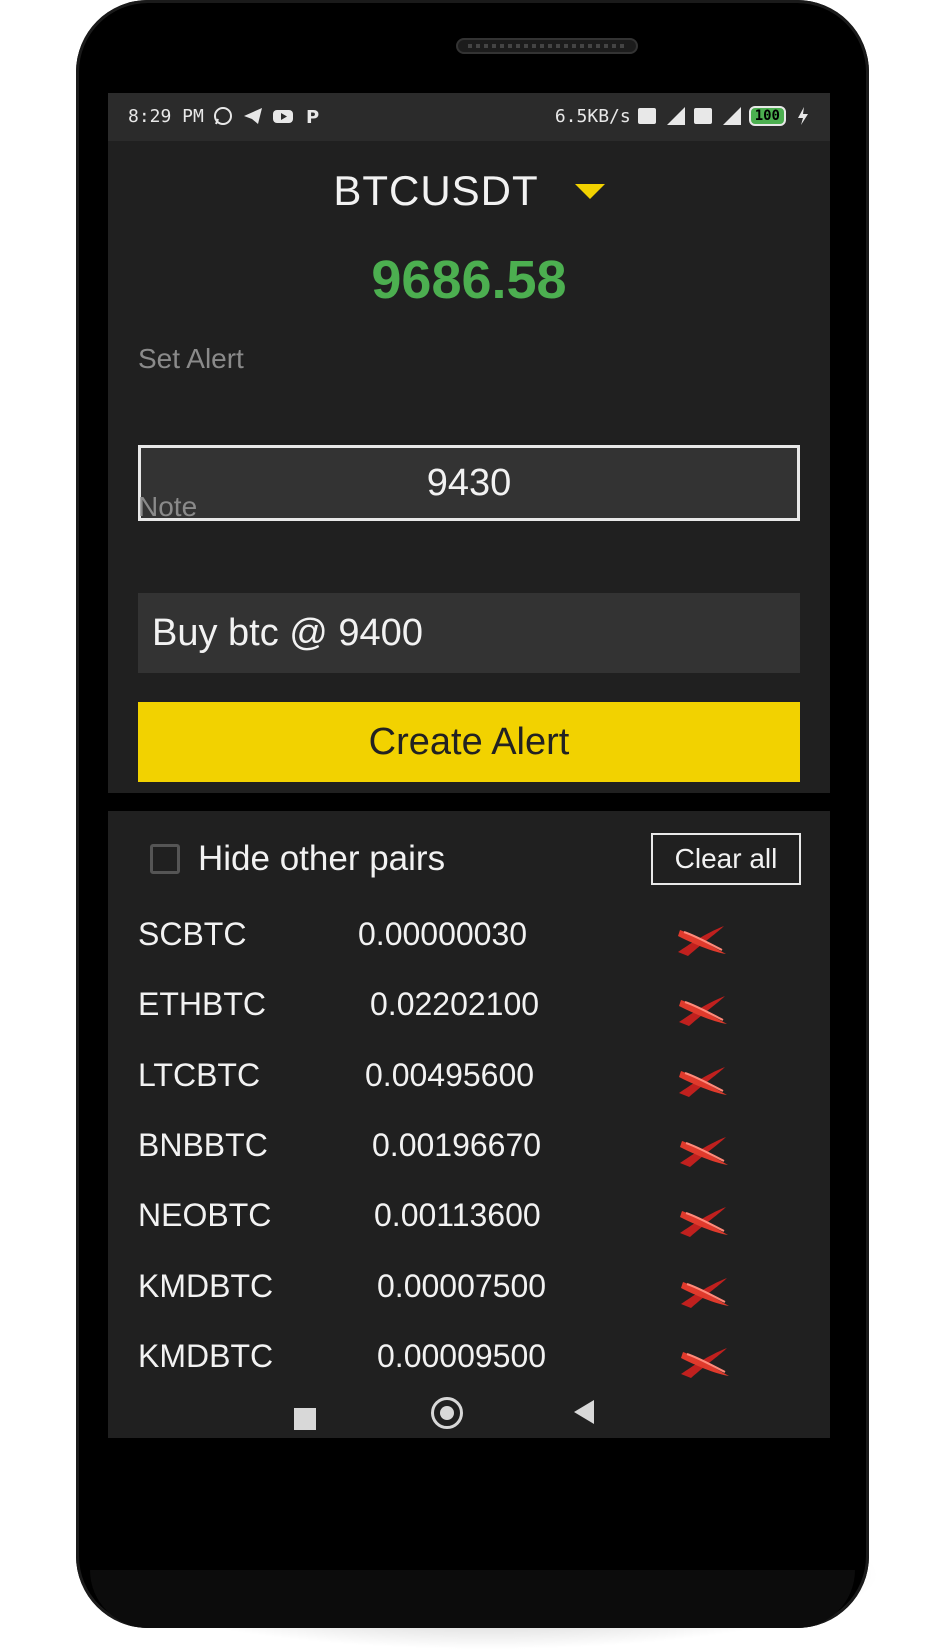 The width and height of the screenshot is (945, 1650). I want to click on pair-selector: BTCUSDT, so click(469, 191).